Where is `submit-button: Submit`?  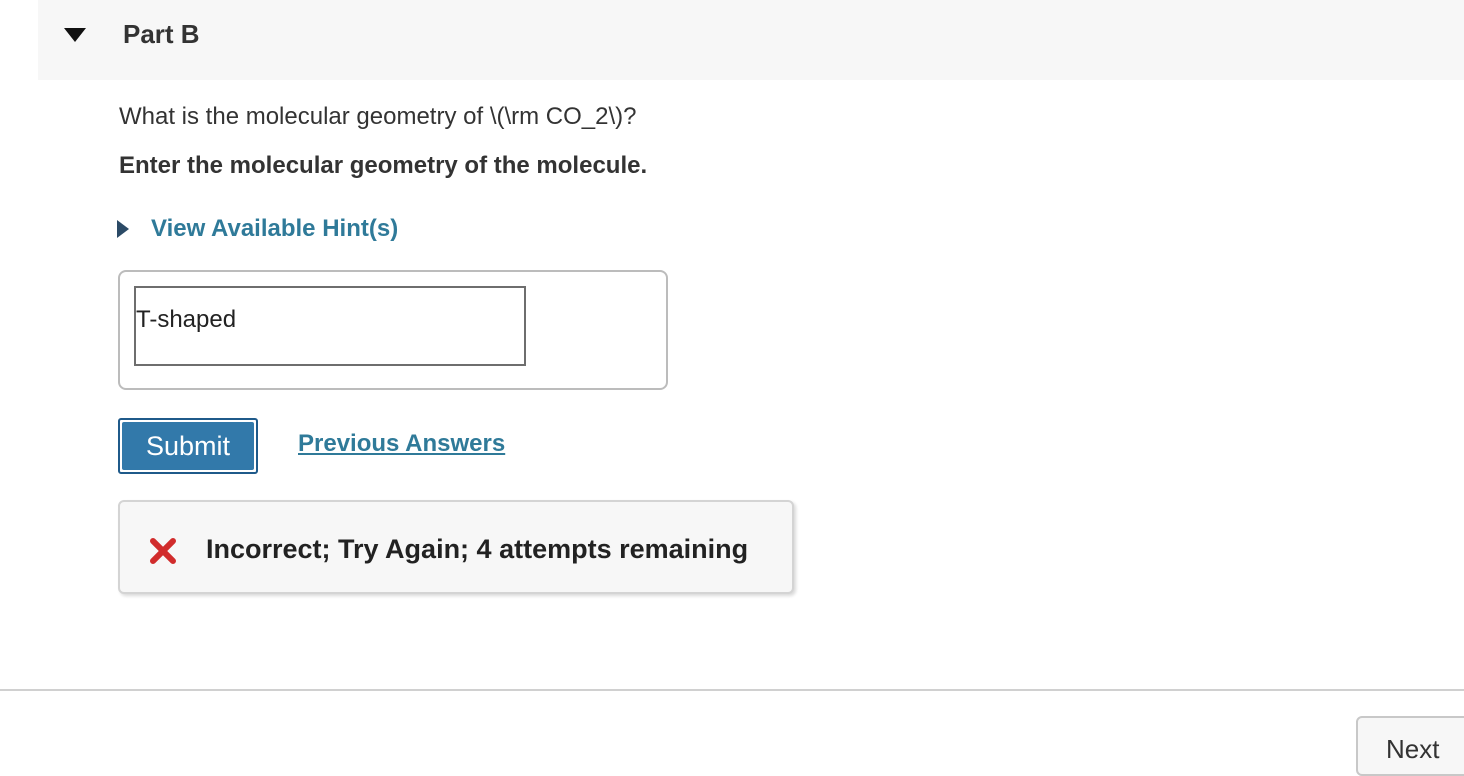 submit-button: Submit is located at coordinates (188, 446).